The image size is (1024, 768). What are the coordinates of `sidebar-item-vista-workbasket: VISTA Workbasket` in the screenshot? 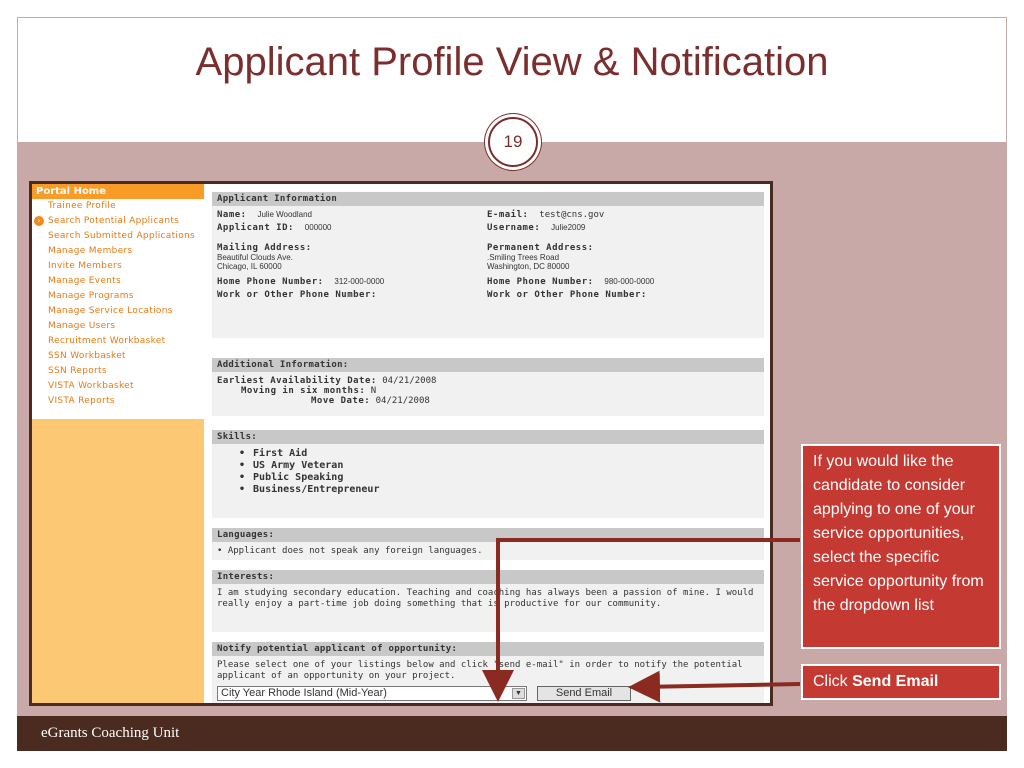 It's located at (118, 386).